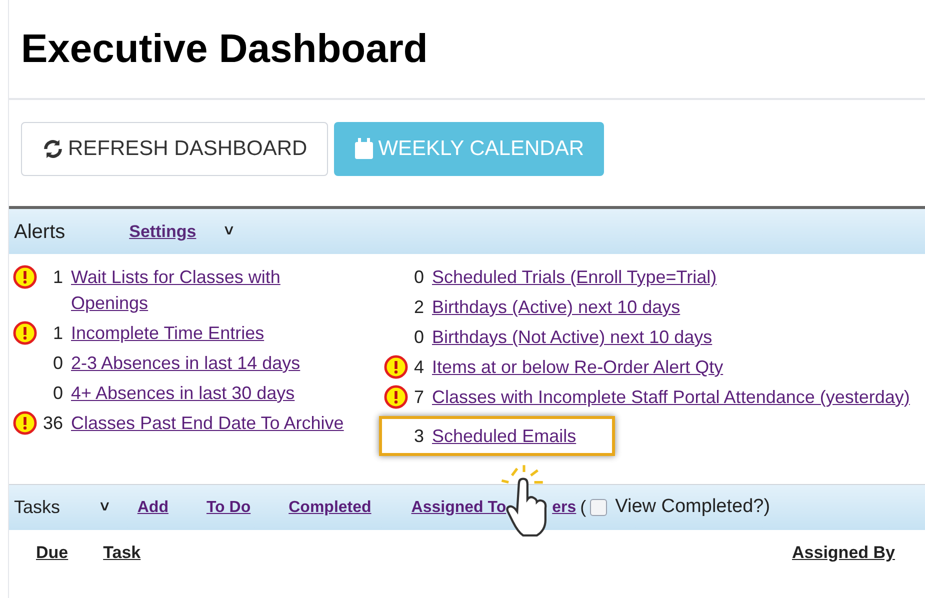 Image resolution: width=925 pixels, height=598 pixels. I want to click on refresh-dashboard-button: REFRESH DASHBOARD, so click(174, 149).